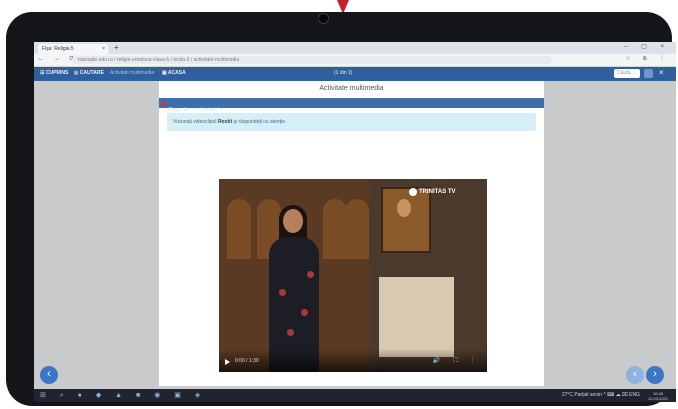  Describe the element at coordinates (351, 88) in the screenshot. I see `page-title: Activitate multimedia` at that location.